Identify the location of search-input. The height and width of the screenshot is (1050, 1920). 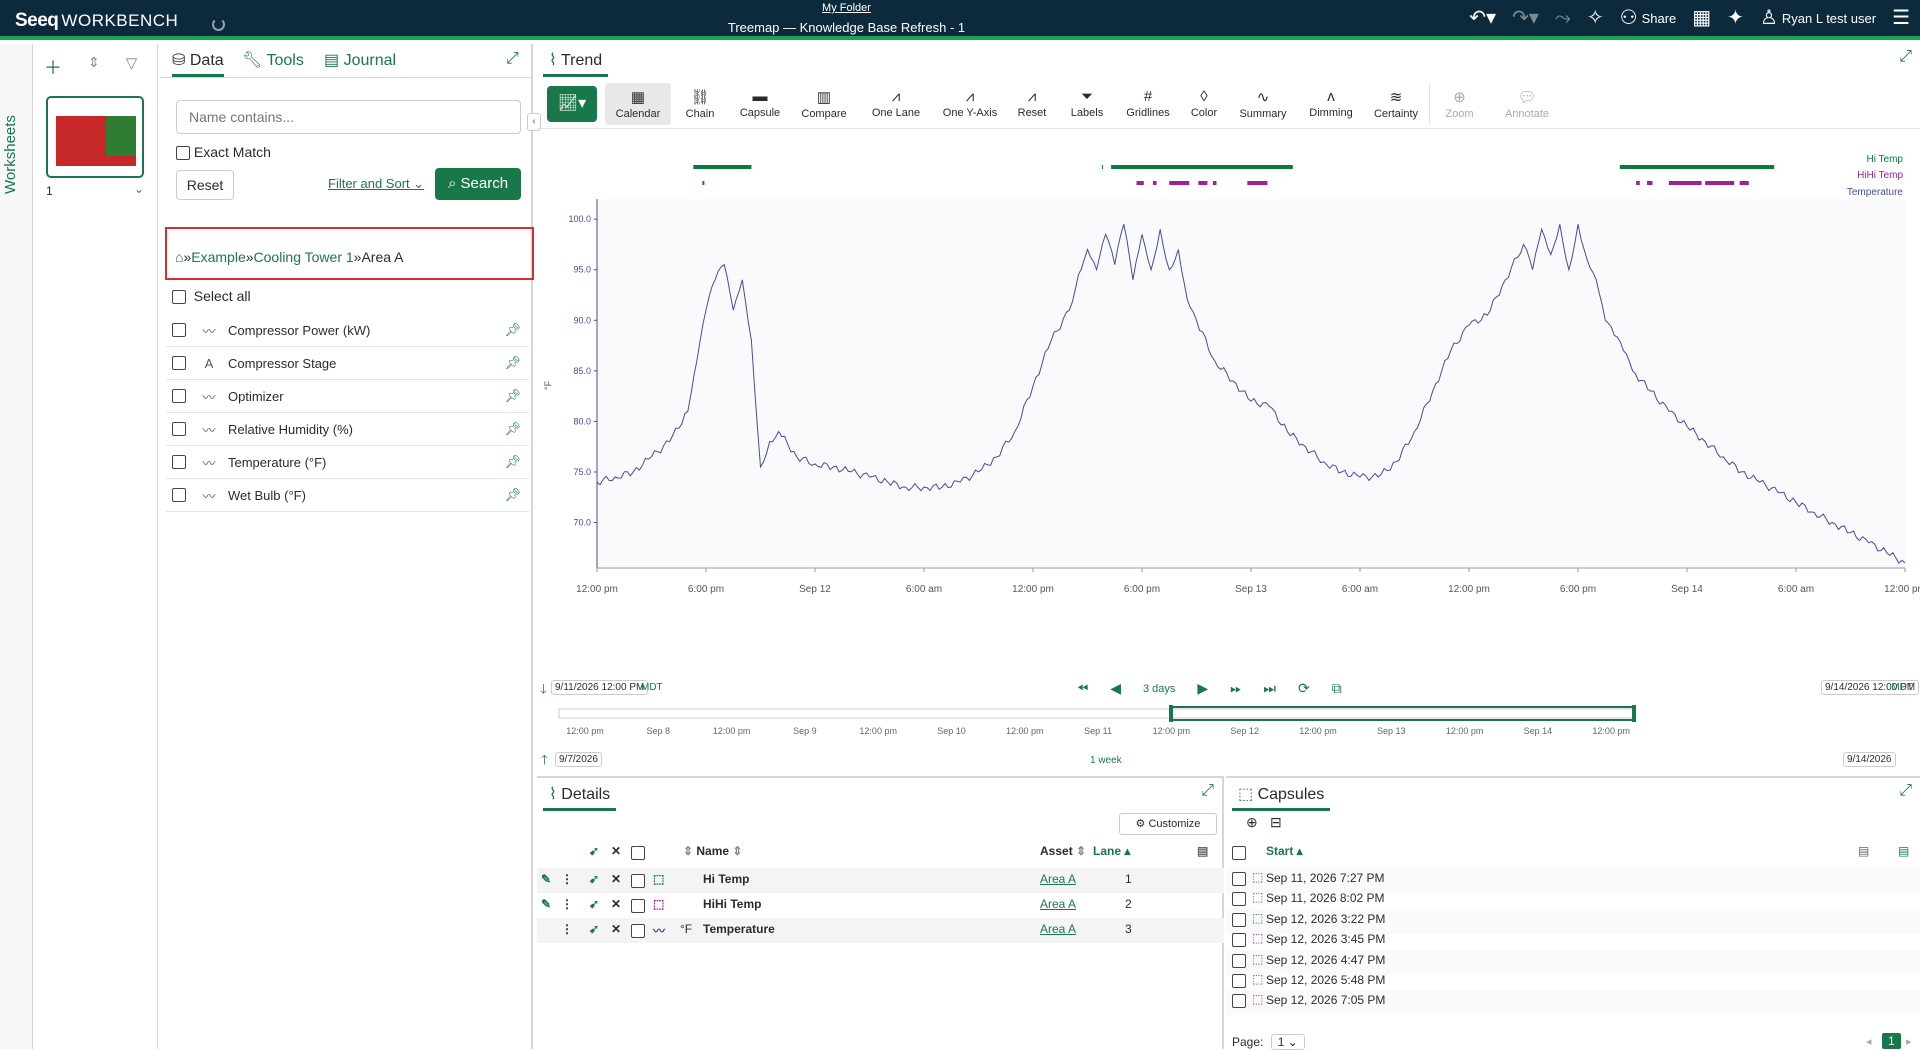
(348, 117).